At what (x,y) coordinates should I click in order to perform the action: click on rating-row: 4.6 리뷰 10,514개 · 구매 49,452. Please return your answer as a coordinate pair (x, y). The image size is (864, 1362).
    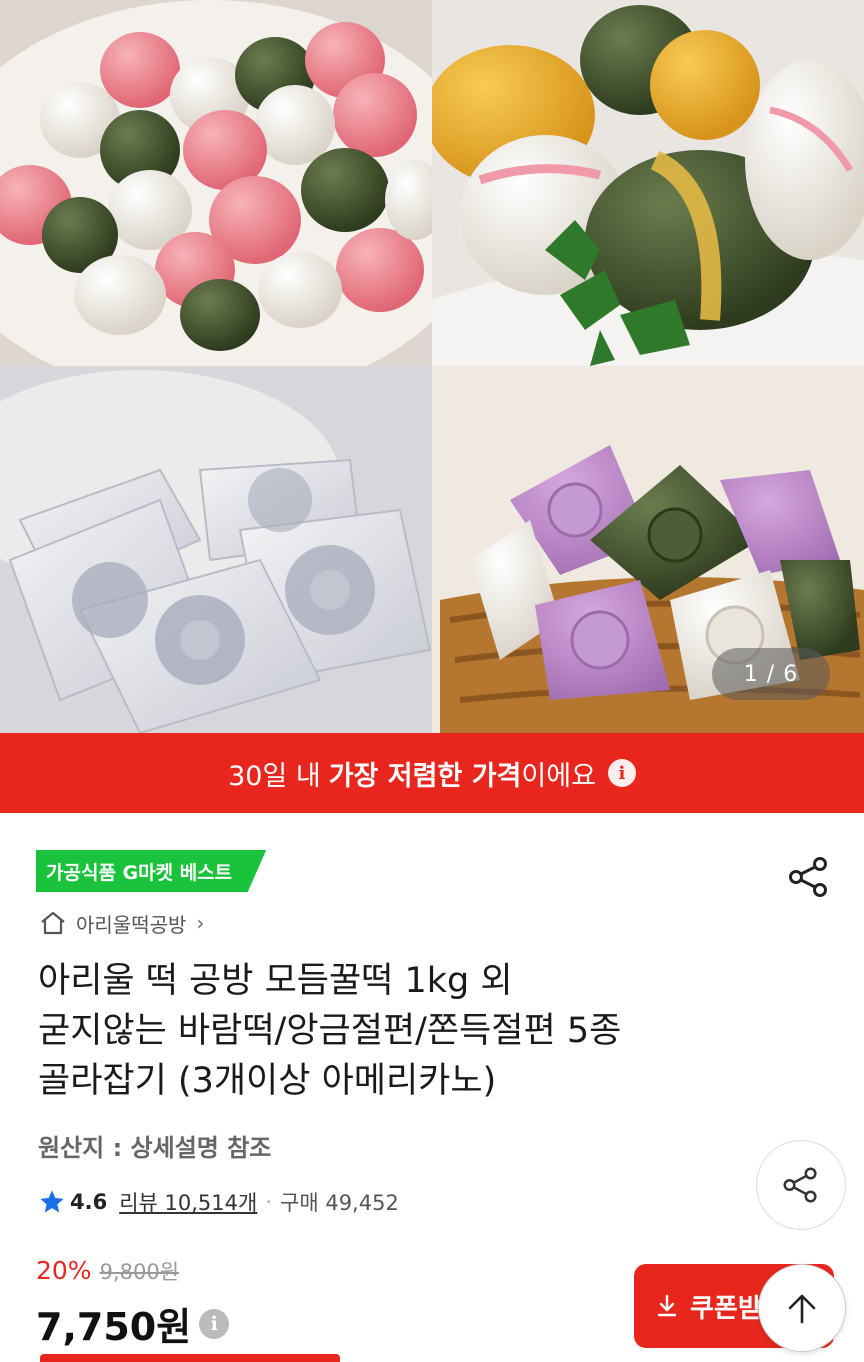
    Looking at the image, I should click on (218, 1202).